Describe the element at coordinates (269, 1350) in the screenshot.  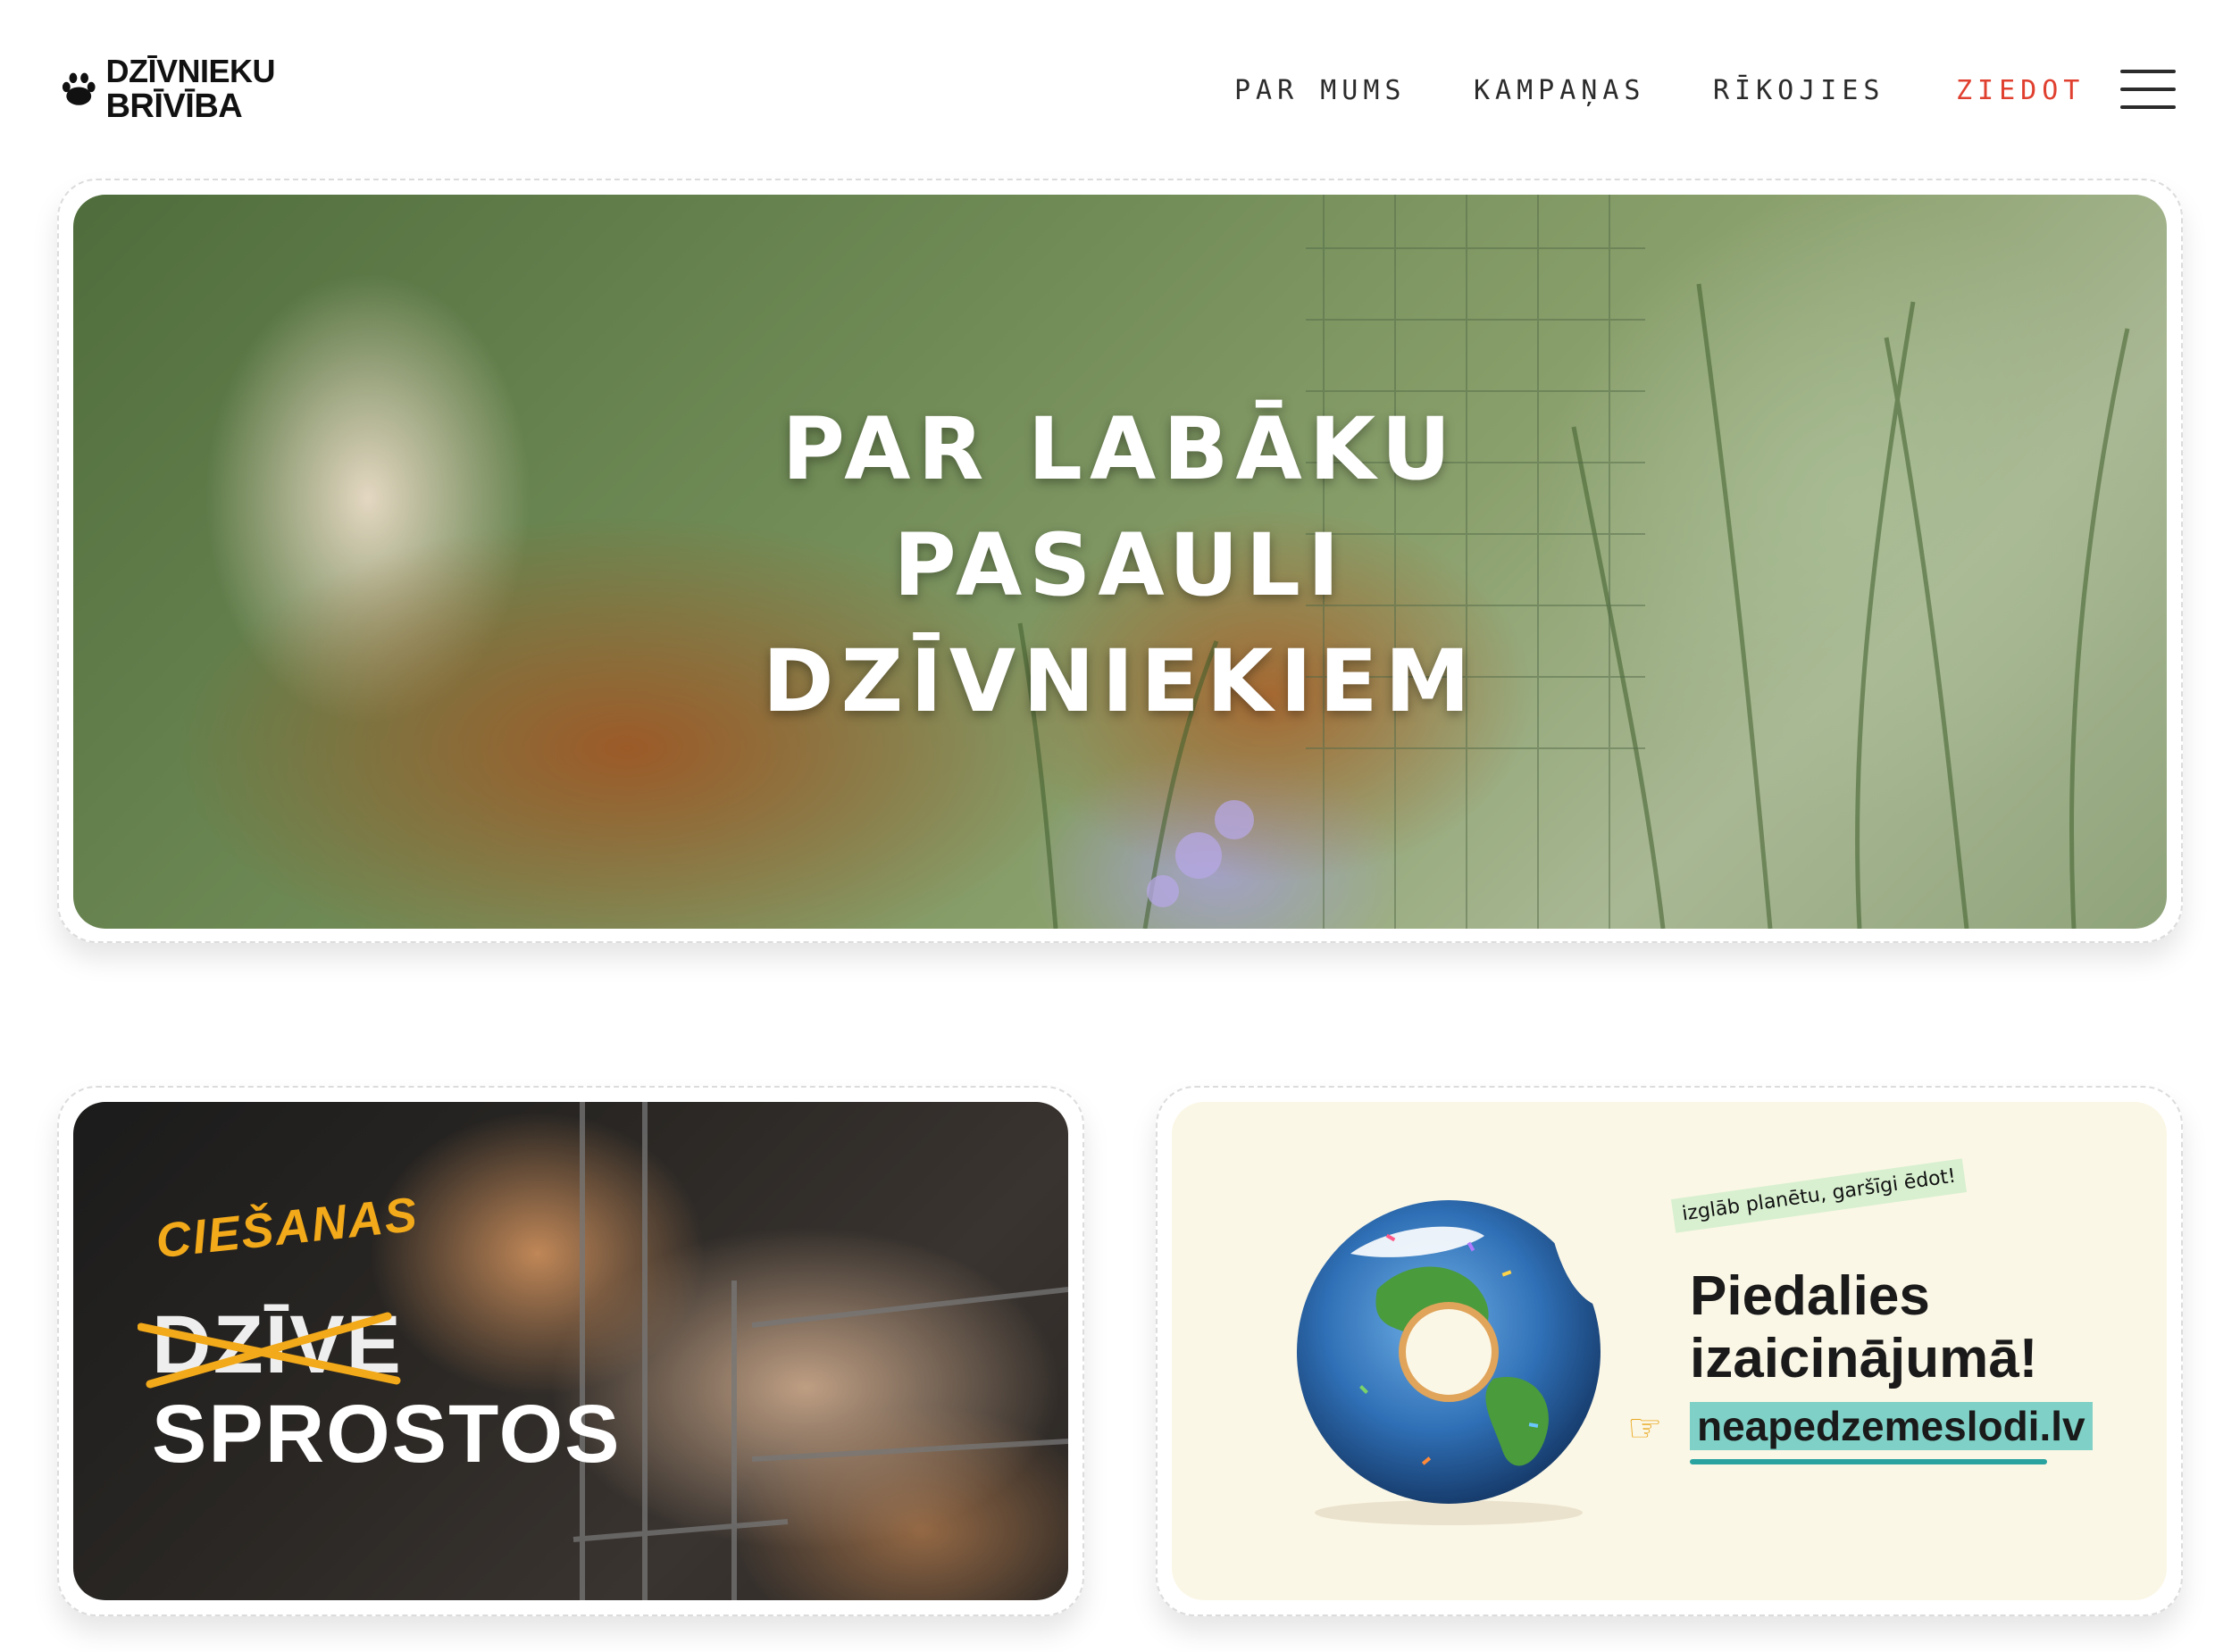
I see `strikethrough-mark` at that location.